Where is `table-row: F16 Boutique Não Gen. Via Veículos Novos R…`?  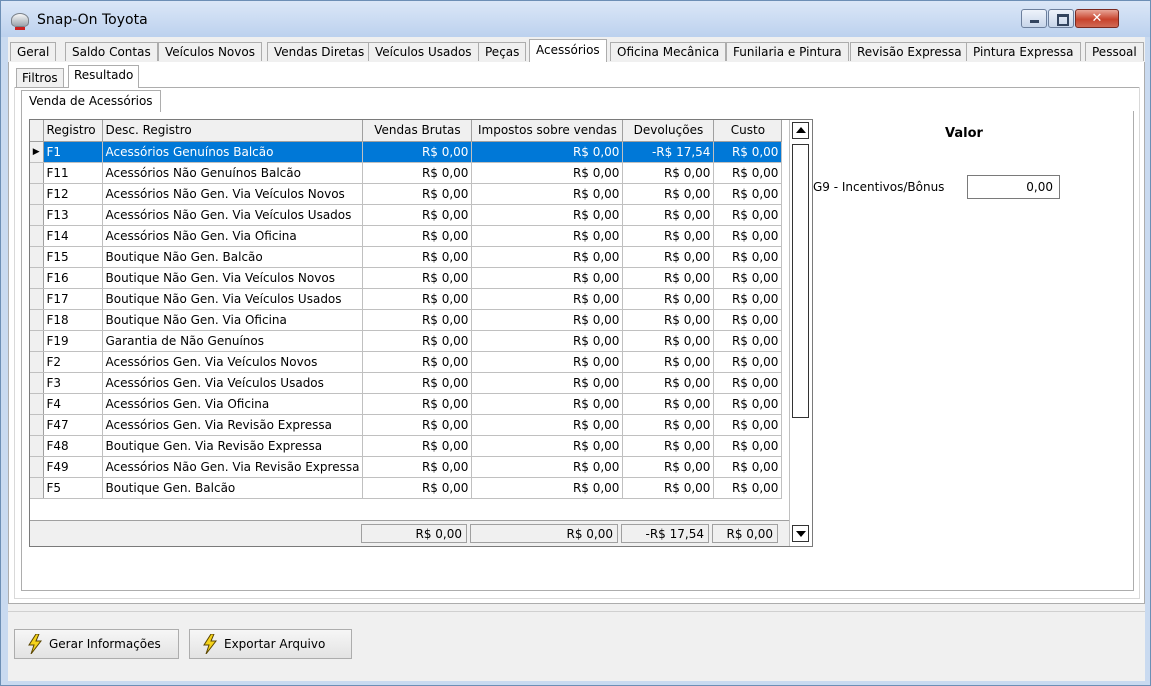
table-row: F16 Boutique Não Gen. Via Veículos Novos R… is located at coordinates (406, 278).